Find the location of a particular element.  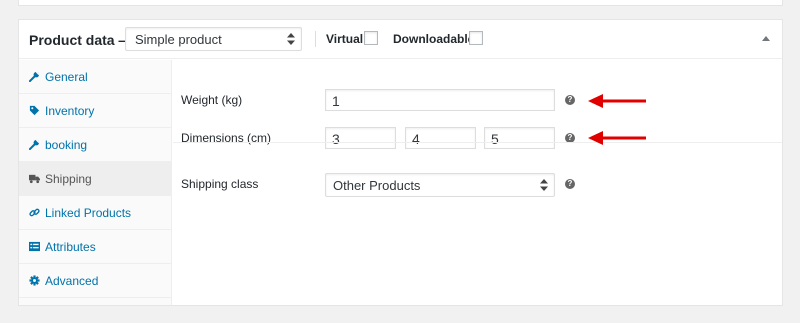

weight-value: 1 is located at coordinates (336, 101).